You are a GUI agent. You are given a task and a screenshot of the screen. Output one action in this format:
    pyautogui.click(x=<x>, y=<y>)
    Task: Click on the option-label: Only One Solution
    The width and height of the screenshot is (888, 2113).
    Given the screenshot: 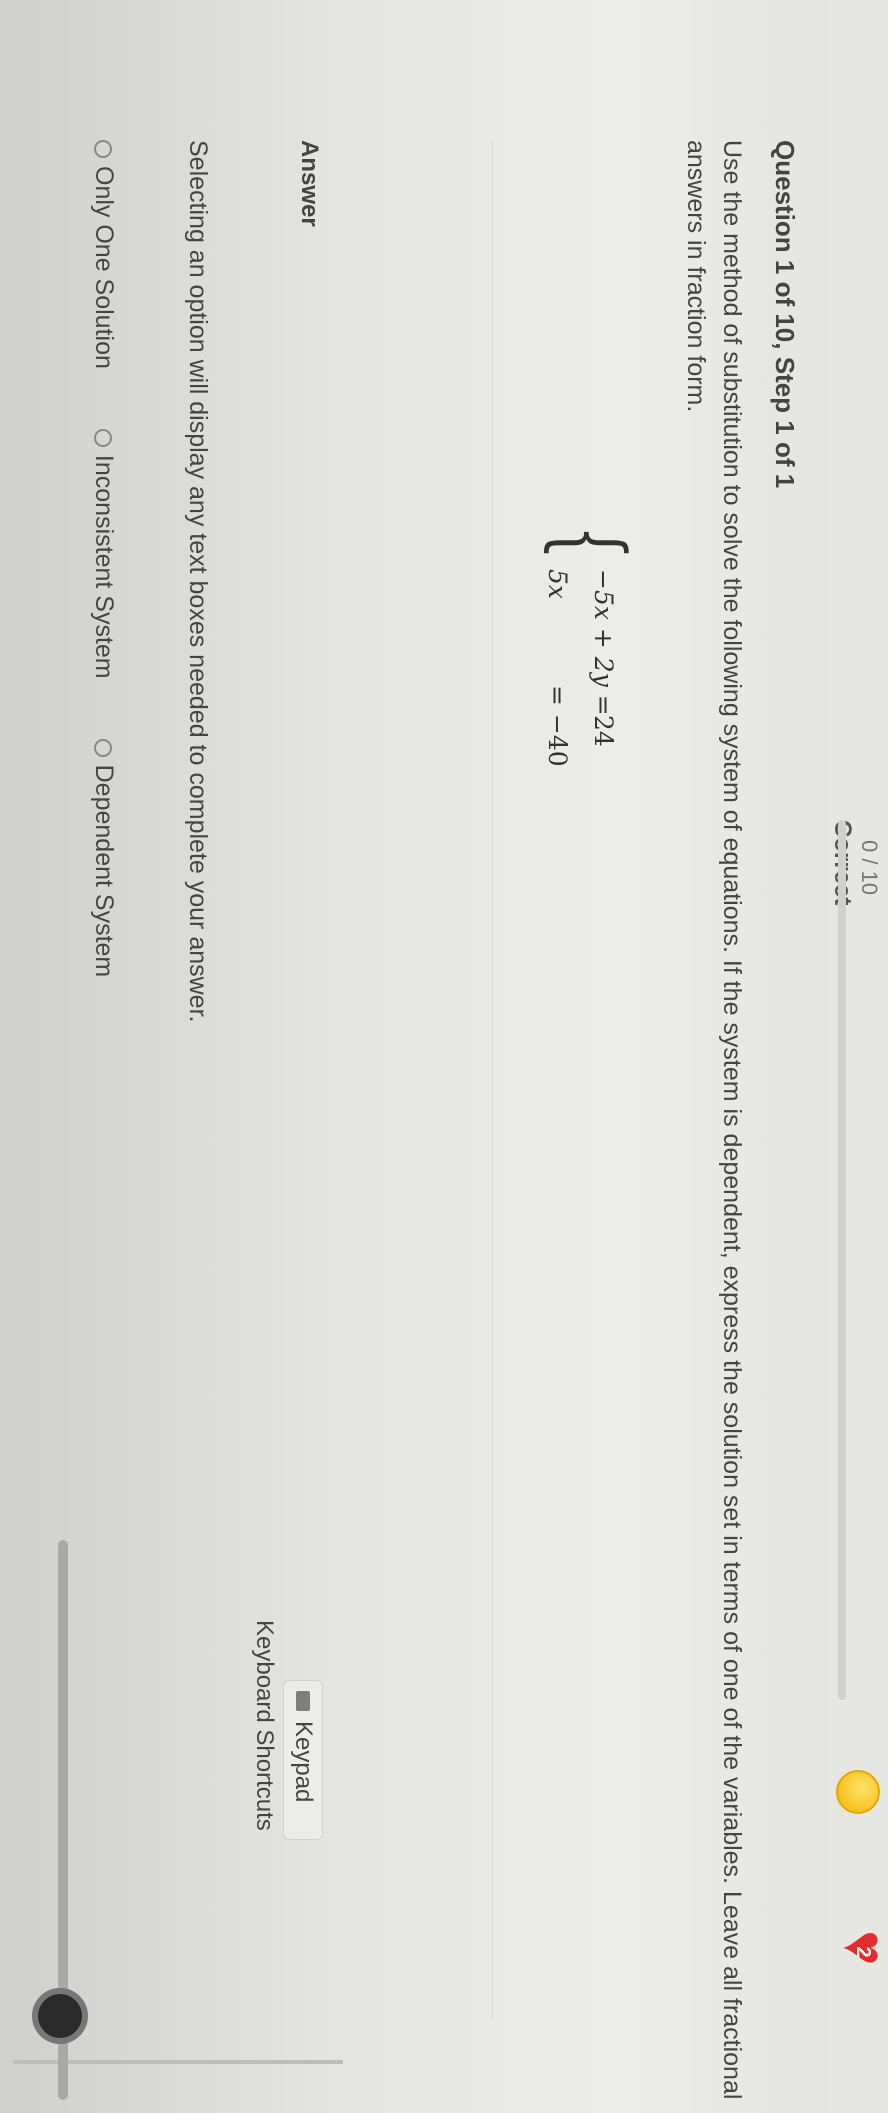 What is the action you would take?
    pyautogui.click(x=104, y=267)
    